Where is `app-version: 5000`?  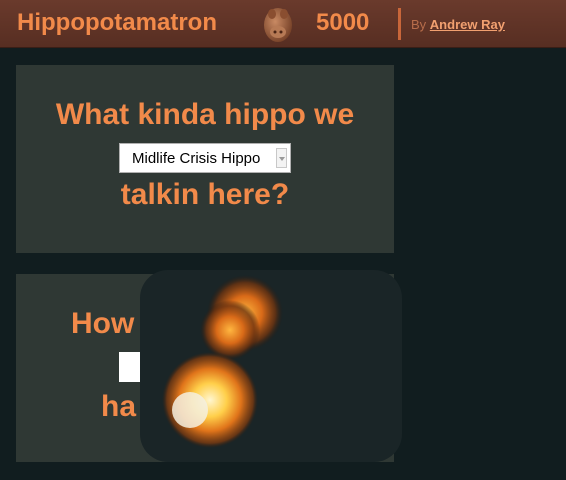
app-version: 5000 is located at coordinates (343, 22).